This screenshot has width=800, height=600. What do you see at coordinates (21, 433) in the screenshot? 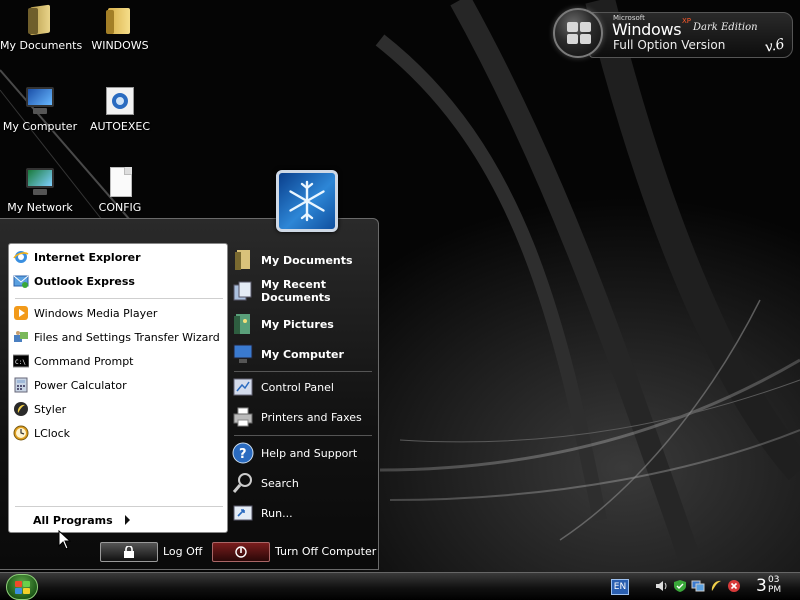
I see `clock-icon` at bounding box center [21, 433].